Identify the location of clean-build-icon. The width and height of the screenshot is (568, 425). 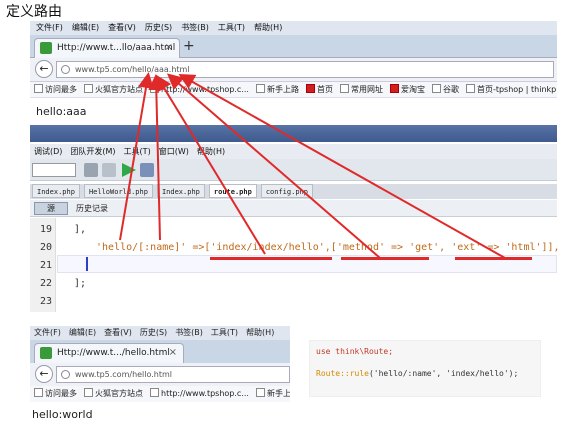
(109, 170).